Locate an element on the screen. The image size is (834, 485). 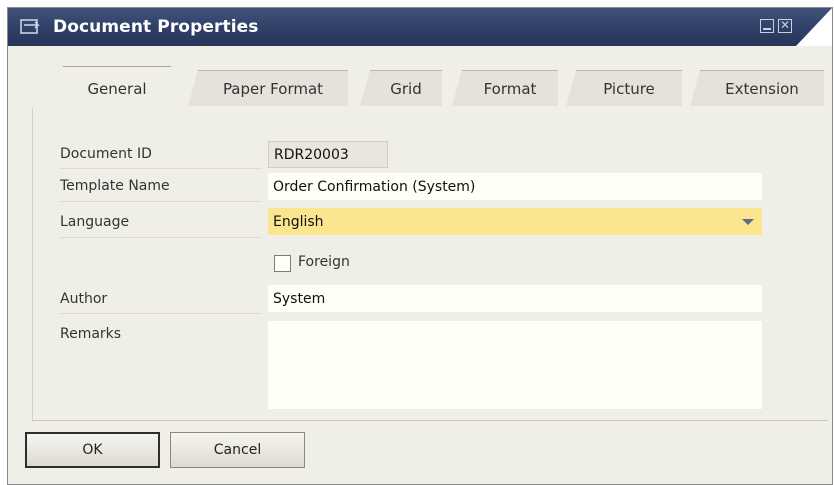
document-id-field: RDR20003 is located at coordinates (328, 154).